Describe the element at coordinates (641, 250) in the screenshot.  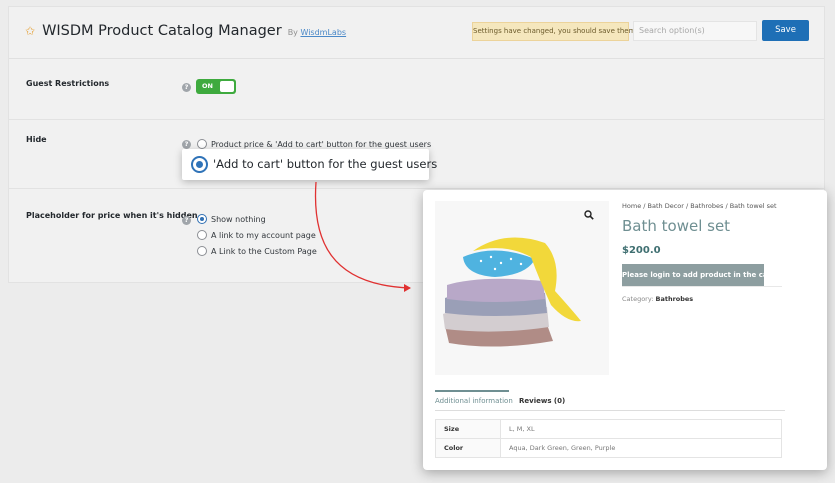
I see `product-price: $200.0` at that location.